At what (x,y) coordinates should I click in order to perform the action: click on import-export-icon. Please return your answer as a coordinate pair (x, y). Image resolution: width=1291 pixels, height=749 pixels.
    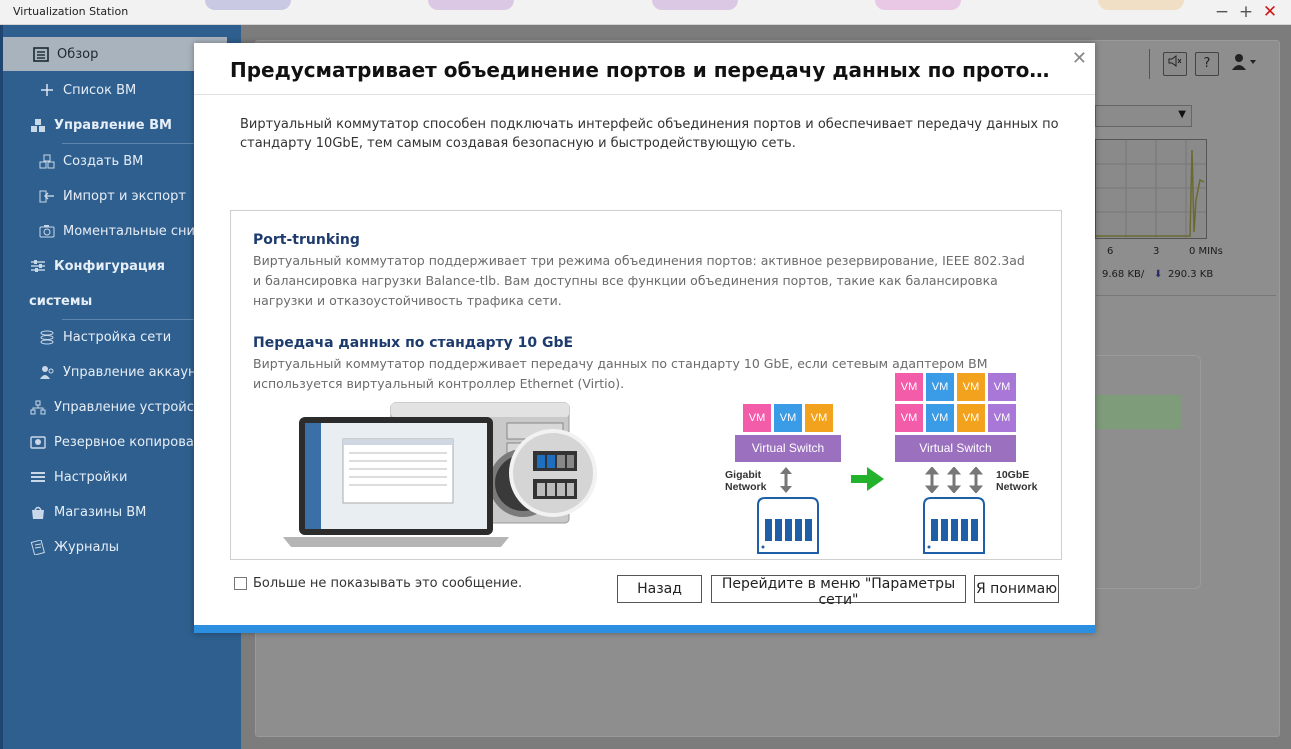
    Looking at the image, I should click on (47, 196).